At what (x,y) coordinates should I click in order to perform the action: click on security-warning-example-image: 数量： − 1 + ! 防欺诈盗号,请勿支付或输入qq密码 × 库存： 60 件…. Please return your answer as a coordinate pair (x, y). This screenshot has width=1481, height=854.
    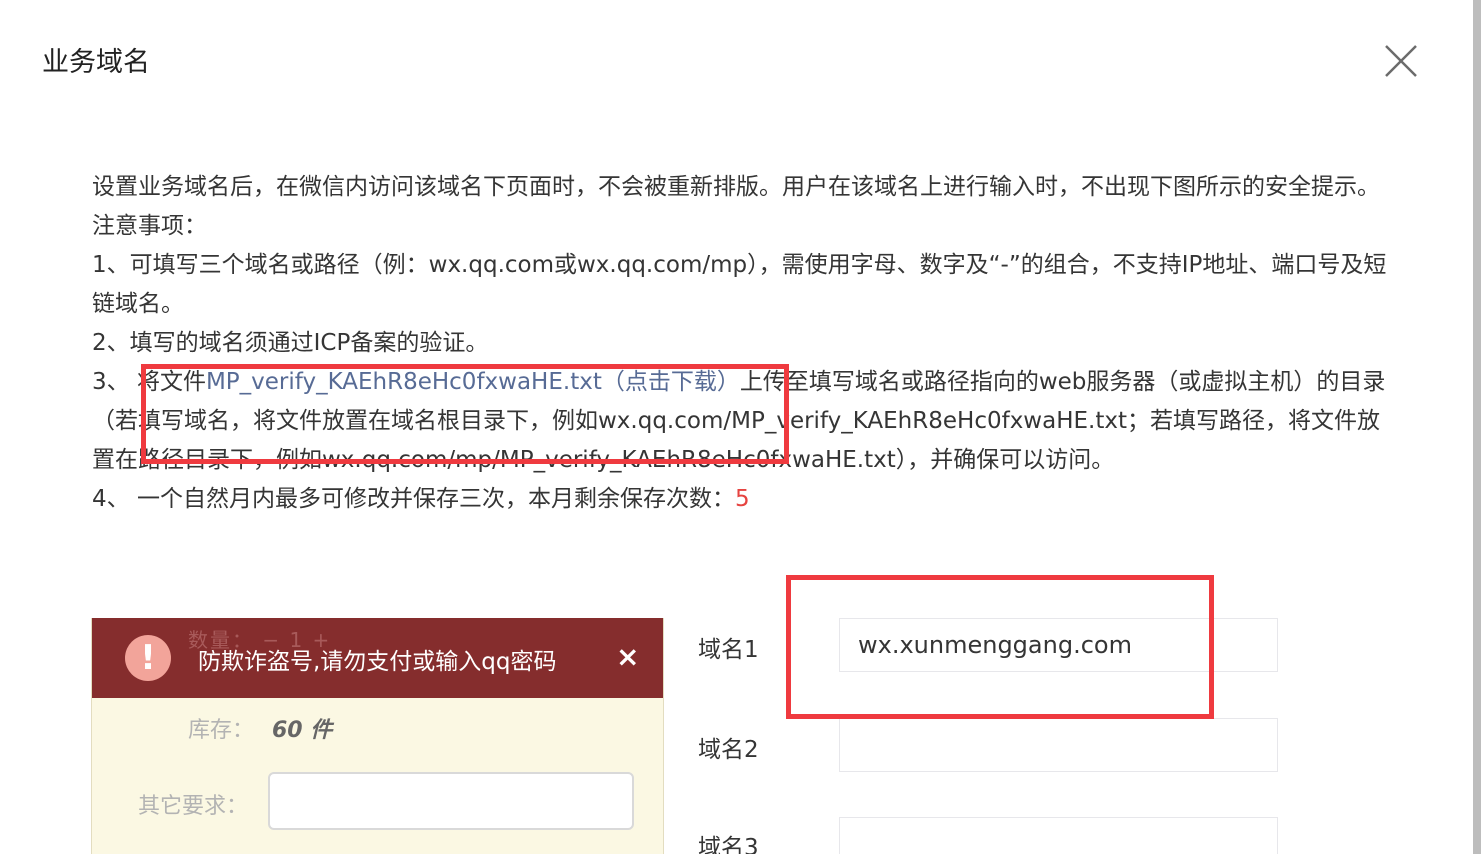
    Looking at the image, I should click on (377, 736).